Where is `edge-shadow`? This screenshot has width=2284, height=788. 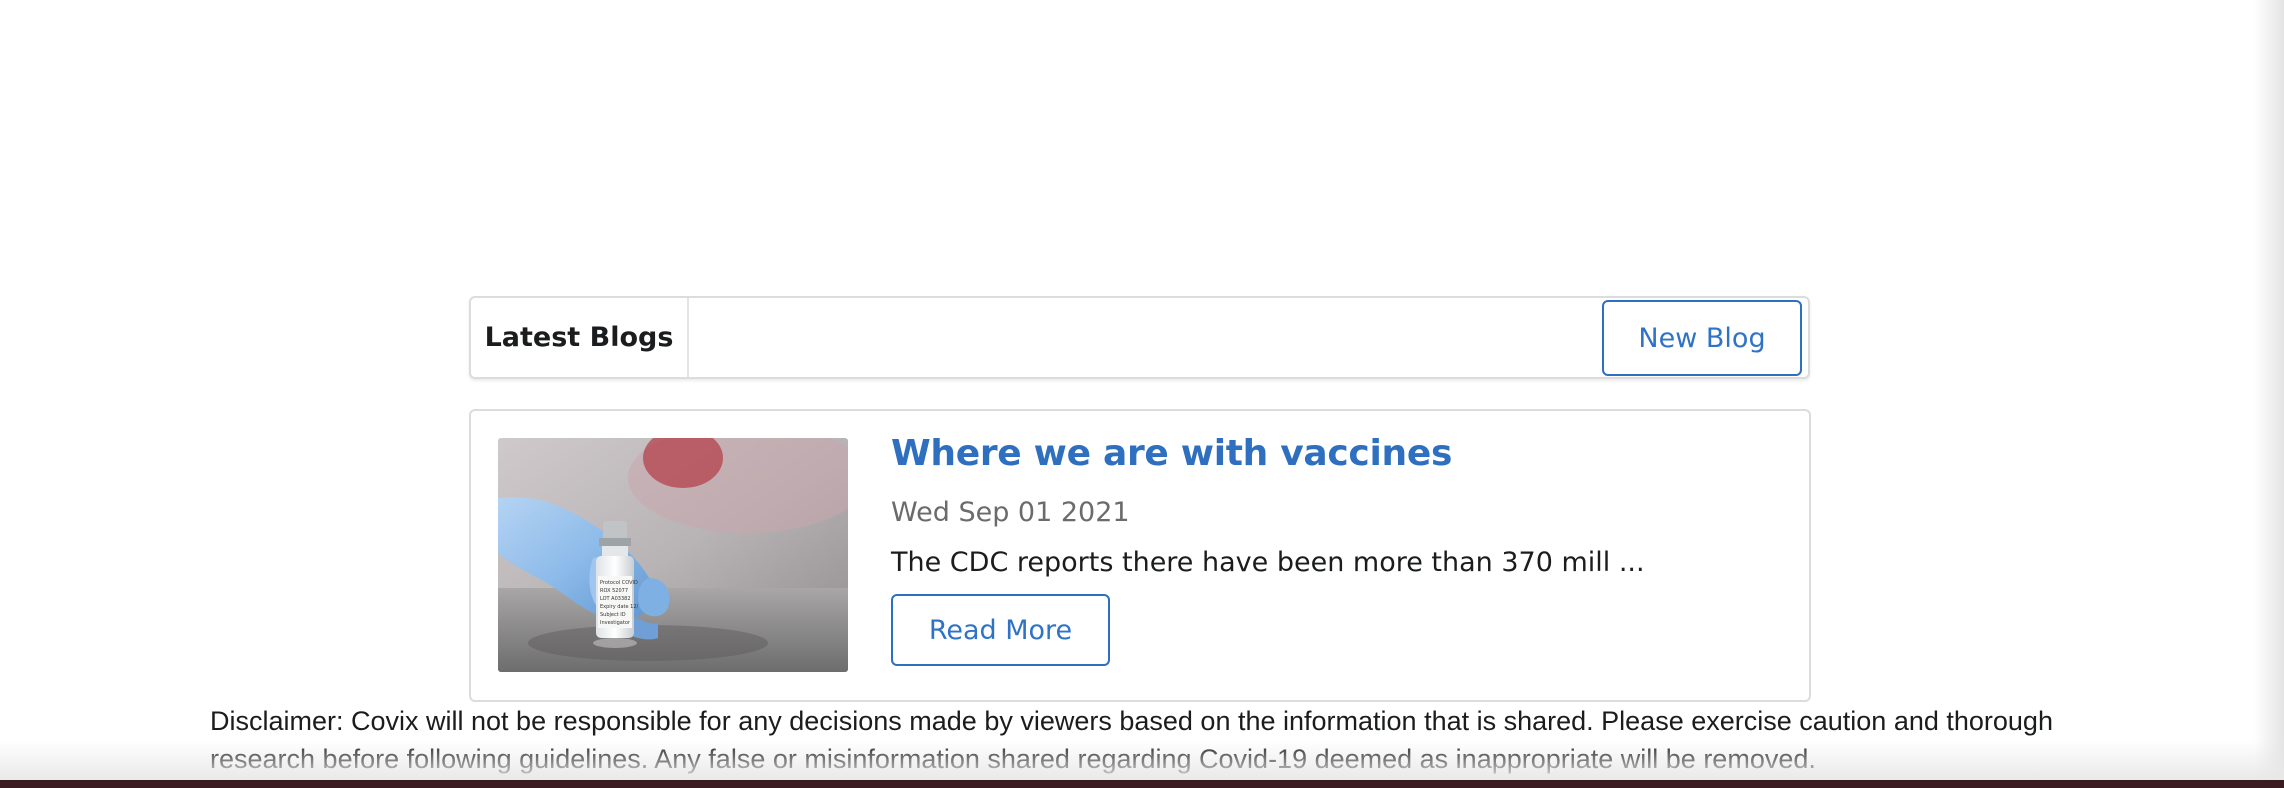 edge-shadow is located at coordinates (2269, 390).